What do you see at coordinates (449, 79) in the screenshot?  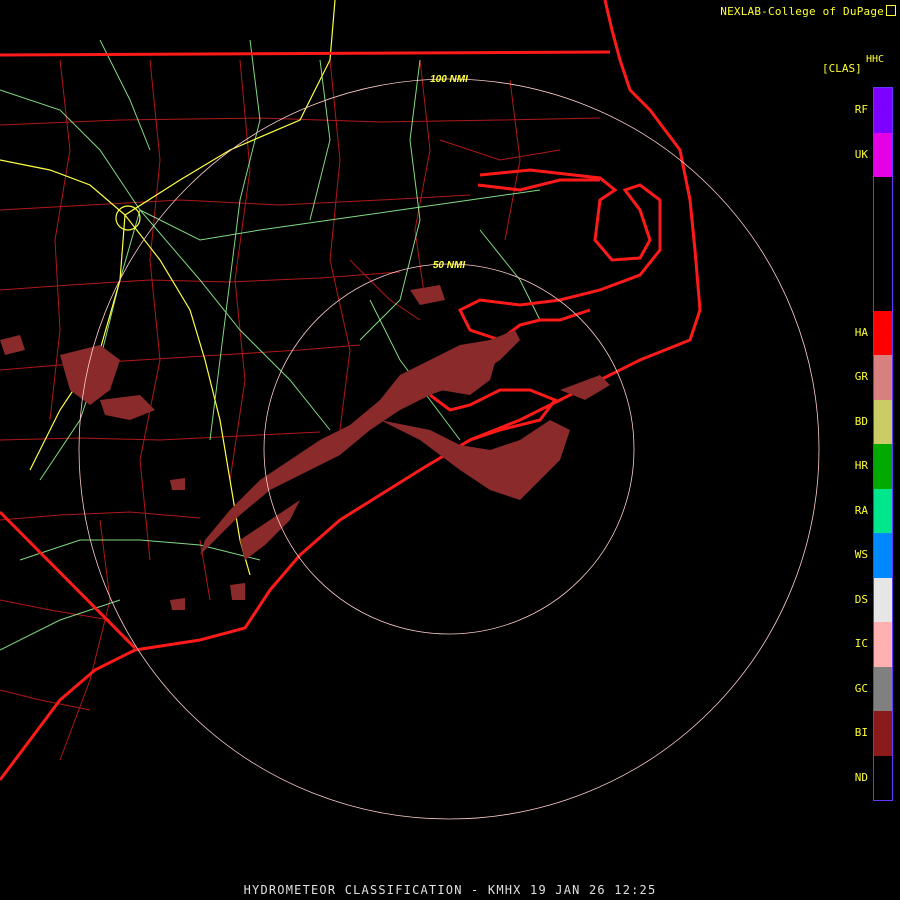 I see `ring-label-100: 100 NMI` at bounding box center [449, 79].